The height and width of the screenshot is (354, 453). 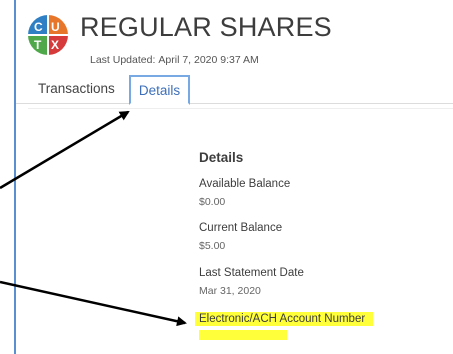 I want to click on arrow-to-ach-account-number, so click(x=93, y=303).